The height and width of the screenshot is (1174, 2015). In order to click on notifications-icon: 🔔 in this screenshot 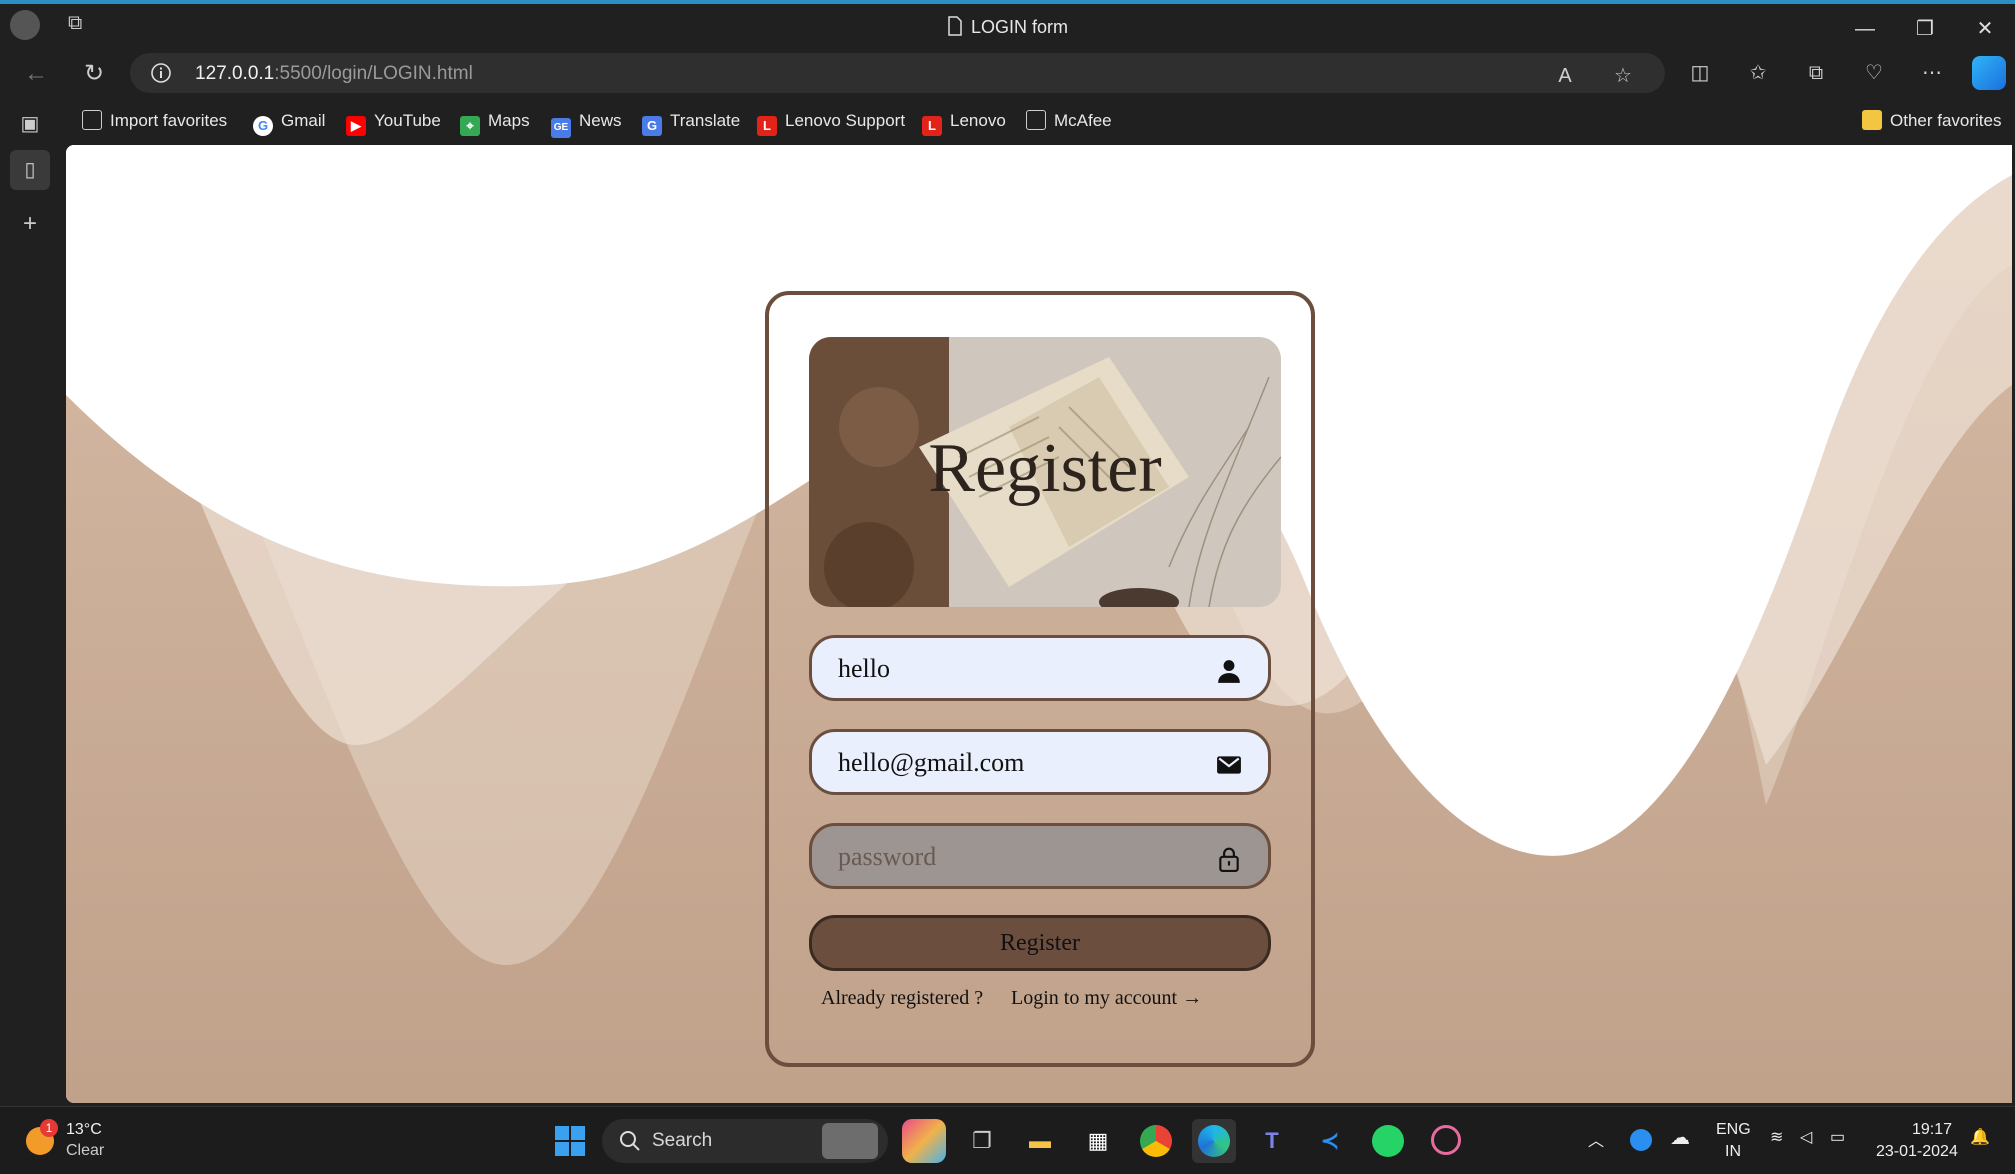, I will do `click(1980, 1137)`.